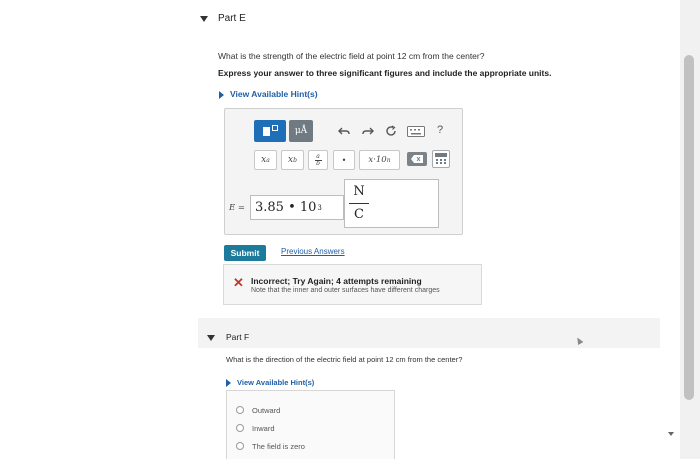  I want to click on templates-button, so click(270, 131).